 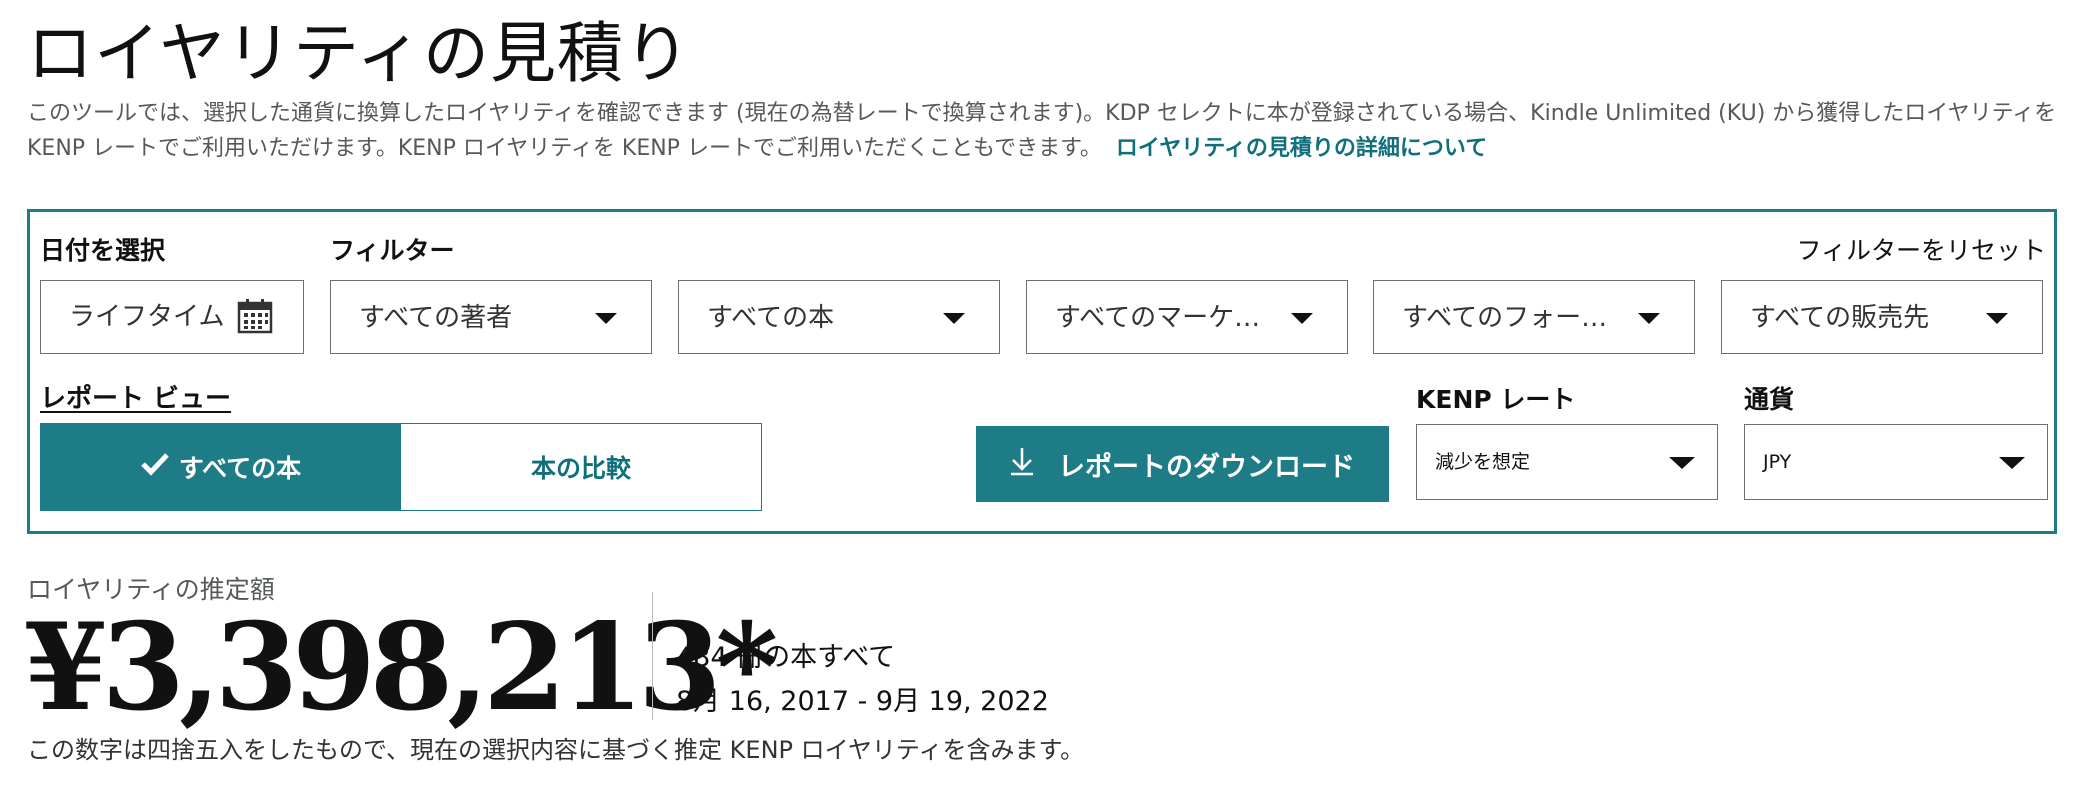 I want to click on kenp-rate-label: KENP レート, so click(x=1496, y=399).